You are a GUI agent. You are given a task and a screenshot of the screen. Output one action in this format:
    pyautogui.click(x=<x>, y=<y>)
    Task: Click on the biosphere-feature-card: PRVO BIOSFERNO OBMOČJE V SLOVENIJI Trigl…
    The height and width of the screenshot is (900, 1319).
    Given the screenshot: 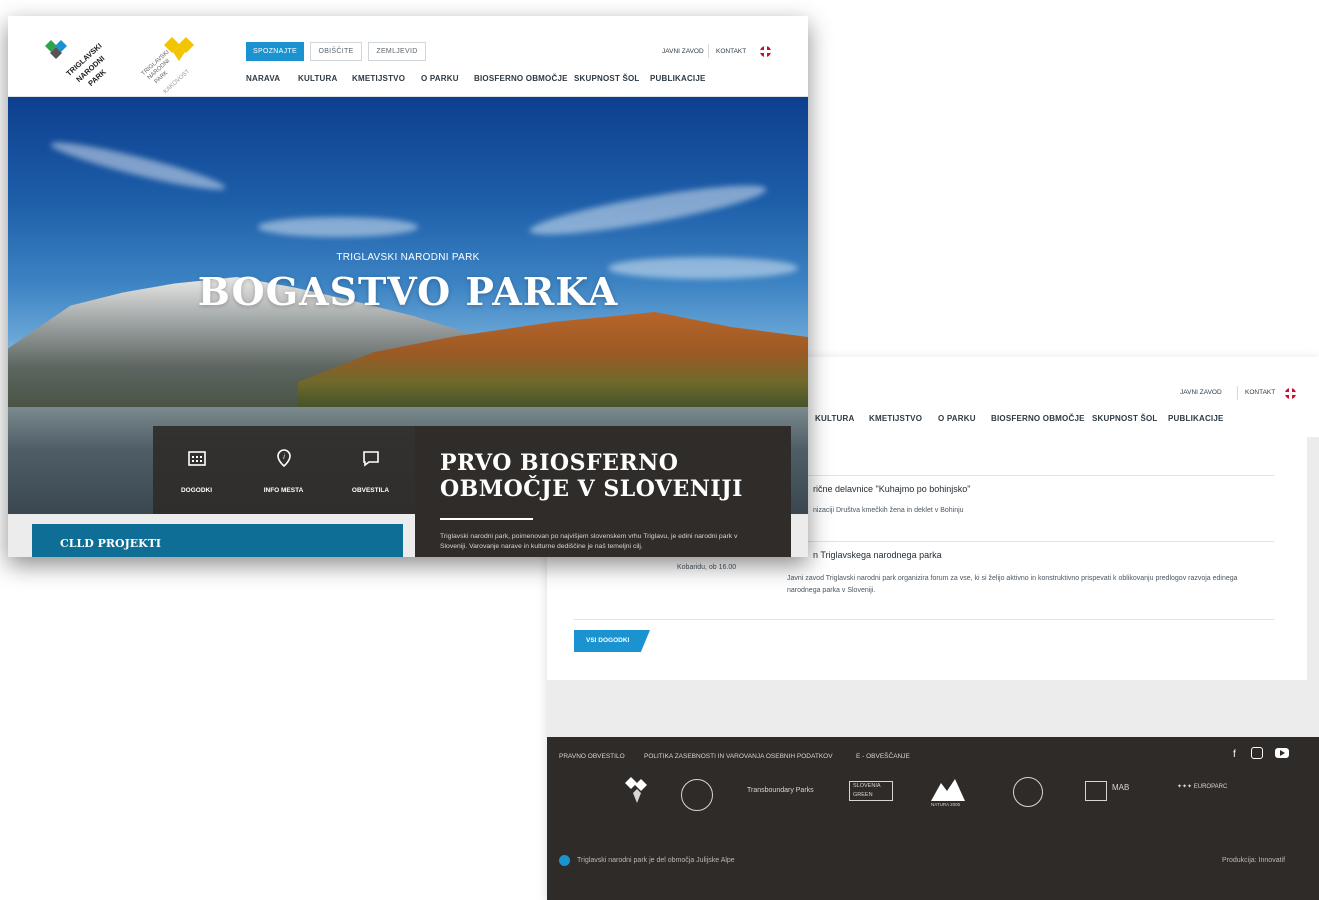 What is the action you would take?
    pyautogui.click(x=603, y=491)
    